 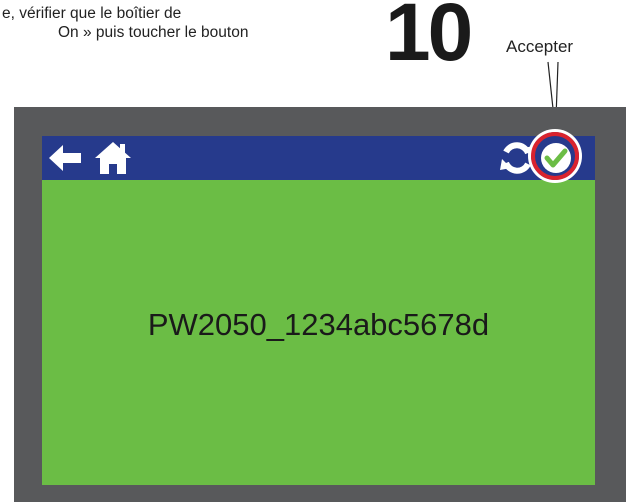 What do you see at coordinates (113, 158) in the screenshot?
I see `home-icon` at bounding box center [113, 158].